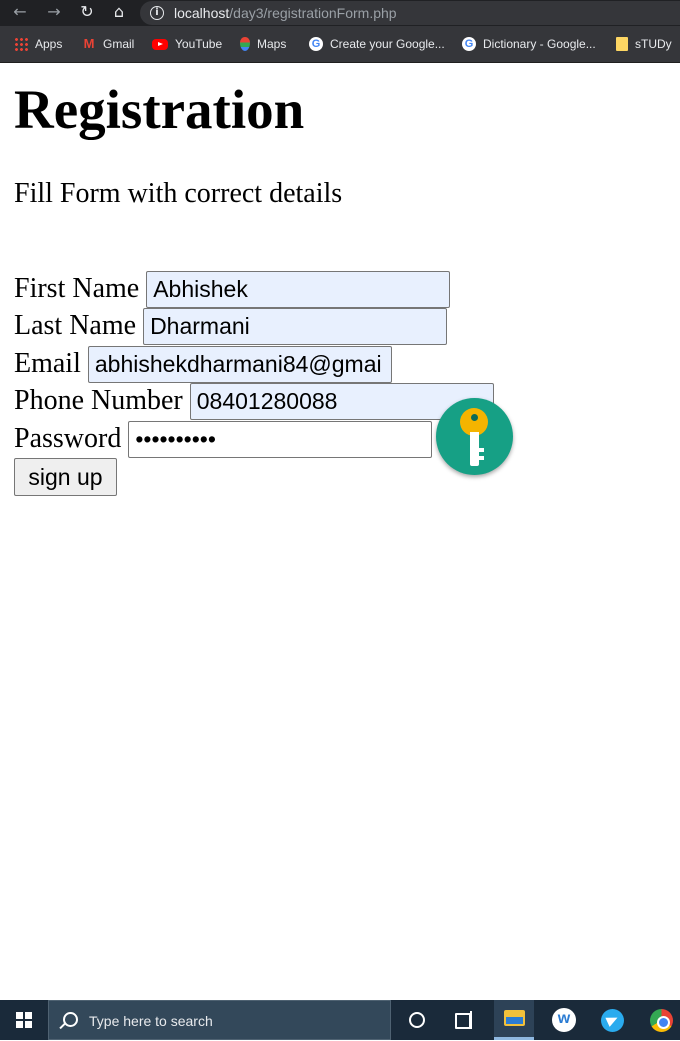  I want to click on bookmark-maps: Maps, so click(263, 44).